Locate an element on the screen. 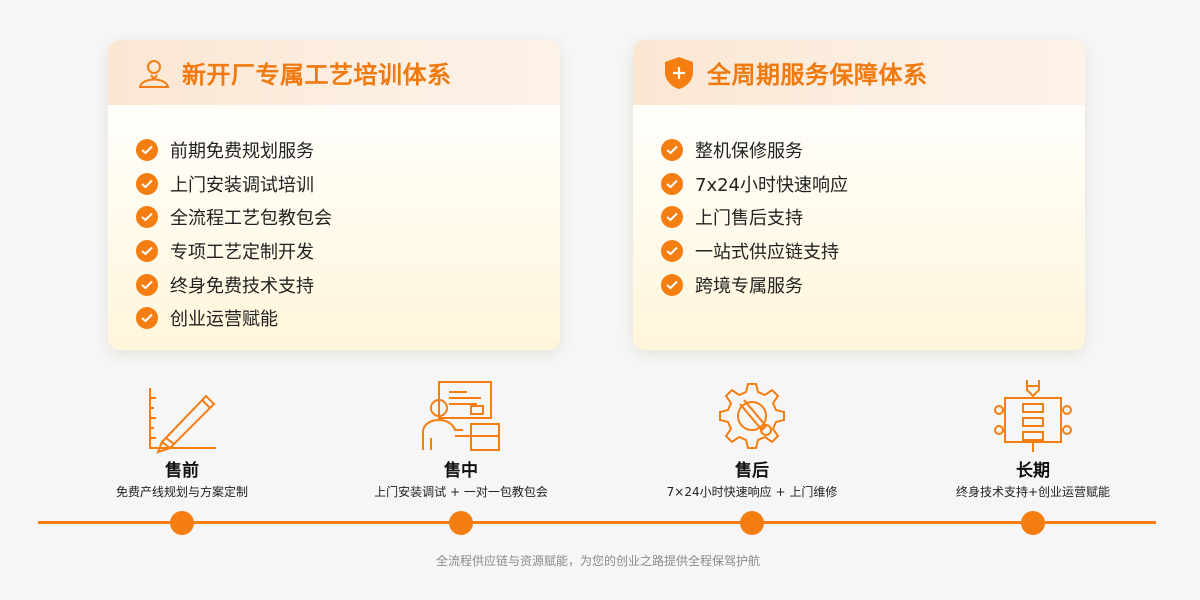 The image size is (1200, 600). list-item-label: 创业运营赋能 is located at coordinates (224, 320).